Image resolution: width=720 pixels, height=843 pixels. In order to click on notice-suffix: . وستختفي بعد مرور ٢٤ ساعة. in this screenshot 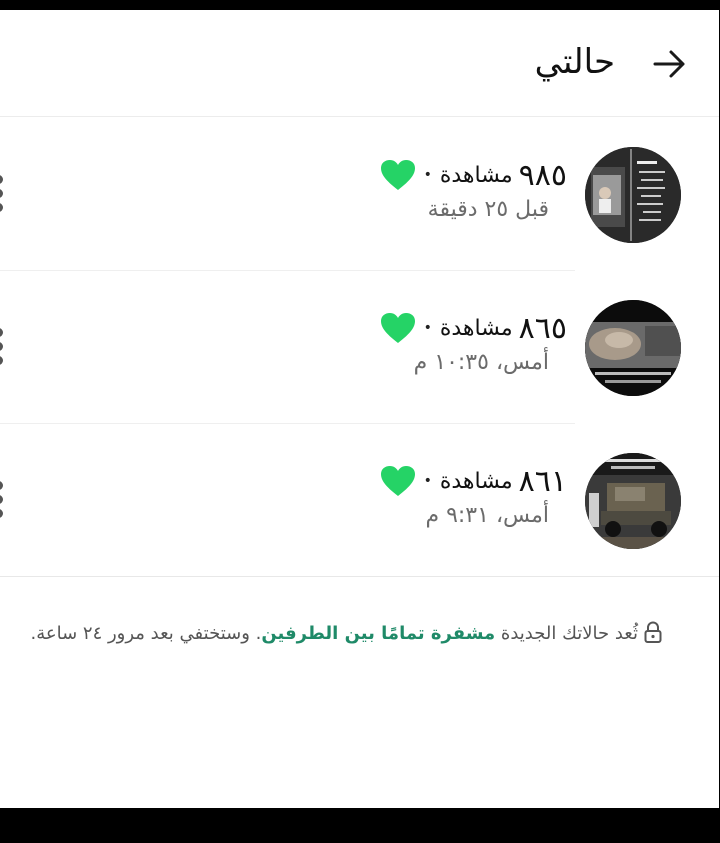, I will do `click(146, 633)`.